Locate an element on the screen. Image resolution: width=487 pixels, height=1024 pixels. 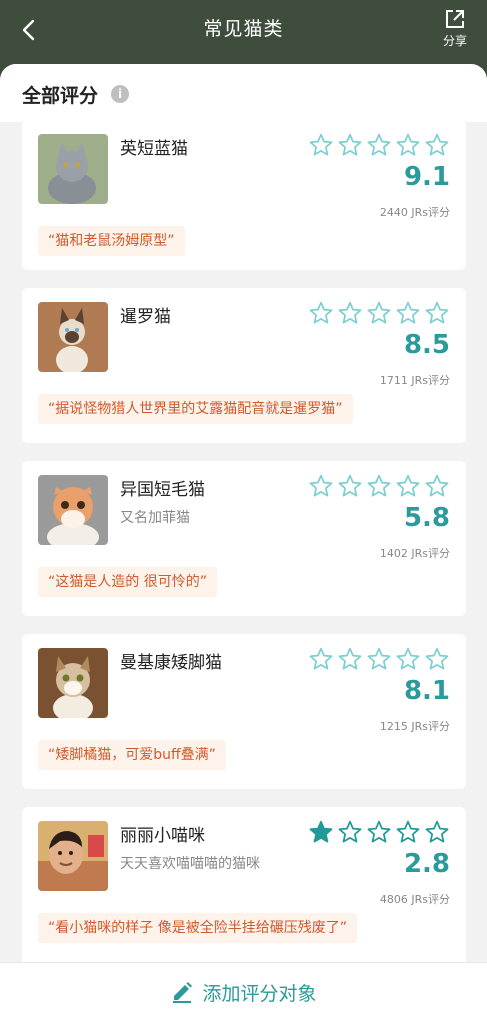
pencil-icon is located at coordinates (183, 992).